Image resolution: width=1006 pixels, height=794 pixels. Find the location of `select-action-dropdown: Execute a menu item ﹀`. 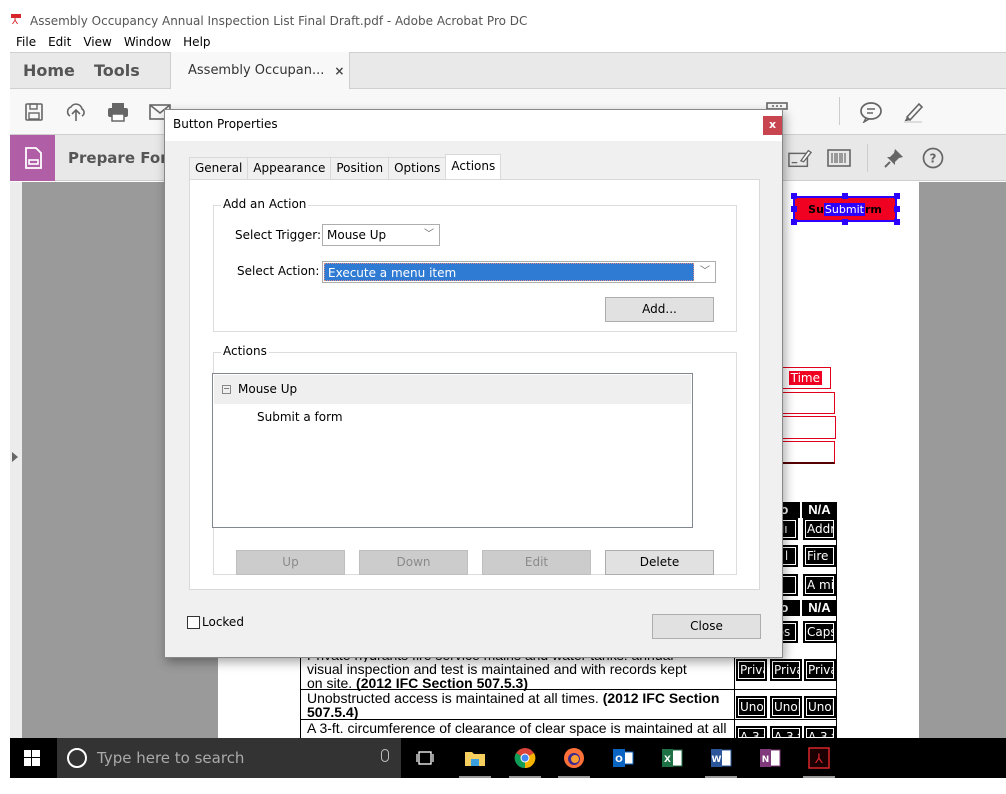

select-action-dropdown: Execute a menu item ﹀ is located at coordinates (519, 272).